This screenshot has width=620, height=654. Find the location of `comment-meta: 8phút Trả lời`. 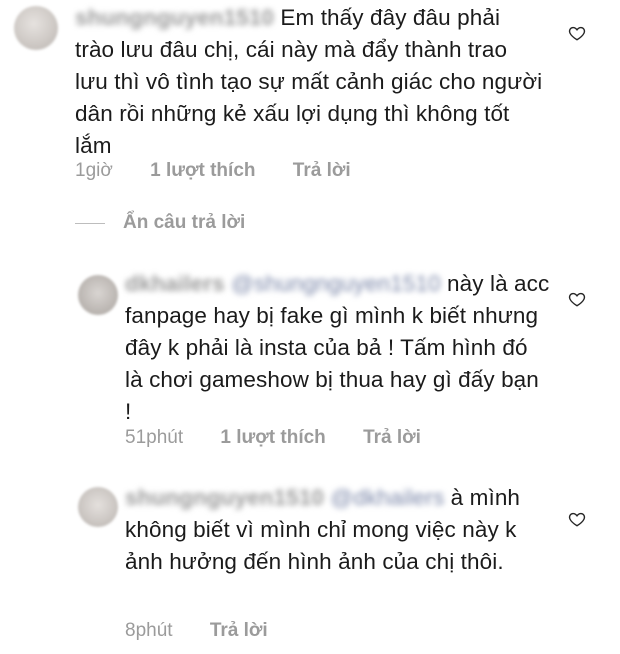

comment-meta: 8phút Trả lời is located at coordinates (212, 631).